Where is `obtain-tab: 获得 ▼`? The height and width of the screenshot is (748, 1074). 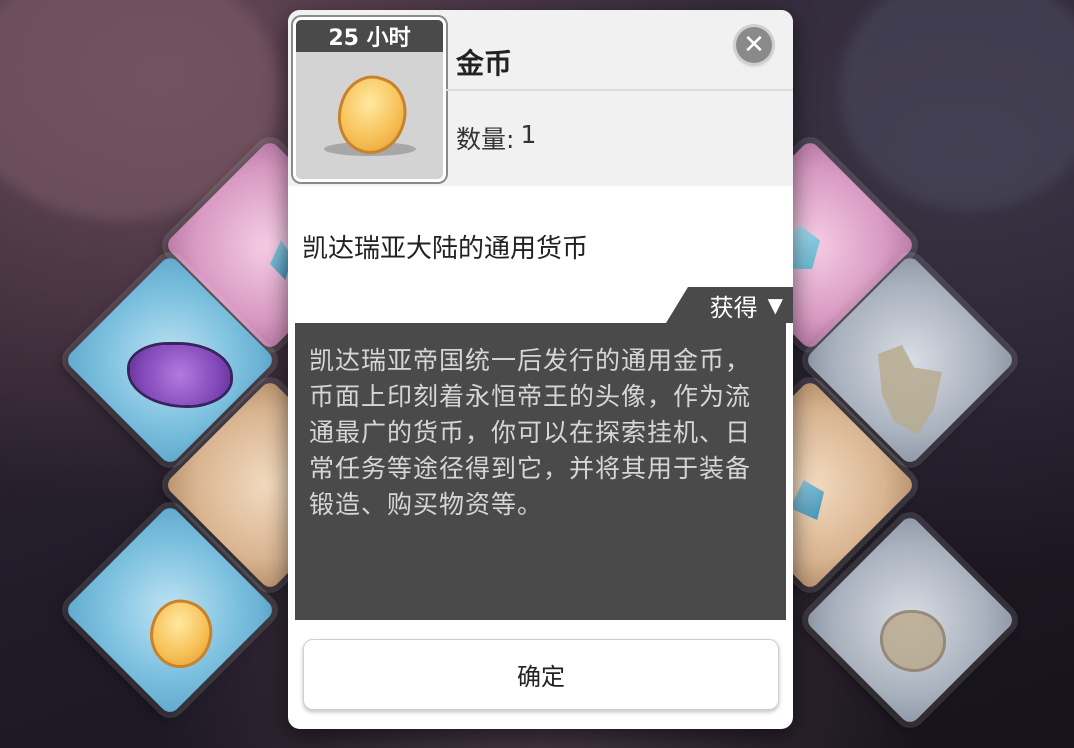
obtain-tab: 获得 ▼ is located at coordinates (729, 305).